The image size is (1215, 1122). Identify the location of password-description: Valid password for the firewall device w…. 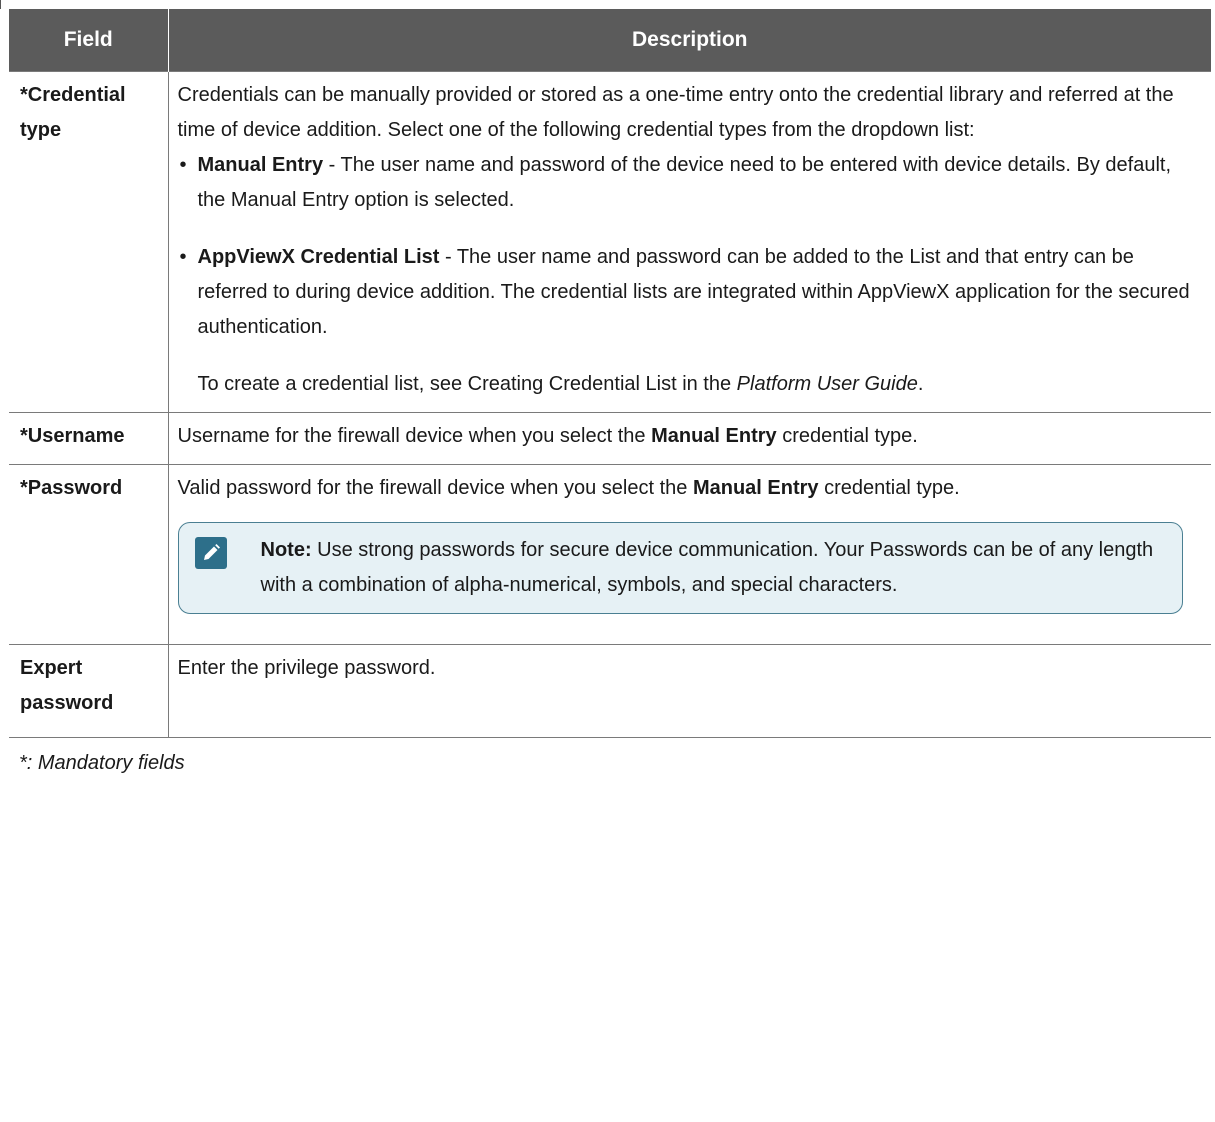
(690, 488).